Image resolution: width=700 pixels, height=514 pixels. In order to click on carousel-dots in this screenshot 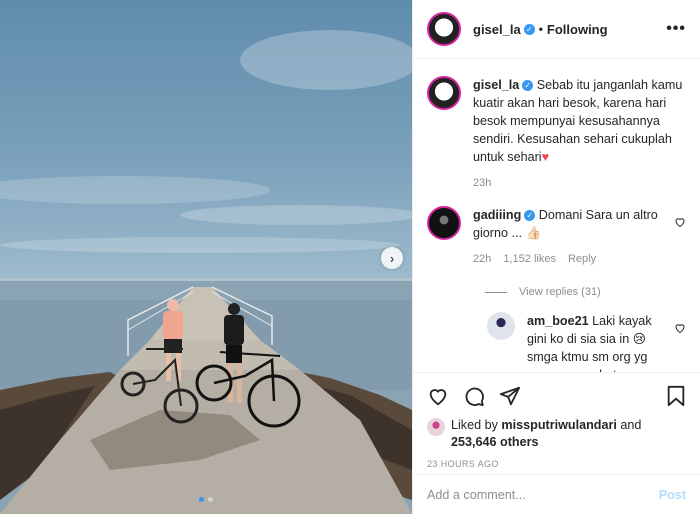, I will do `click(206, 499)`.